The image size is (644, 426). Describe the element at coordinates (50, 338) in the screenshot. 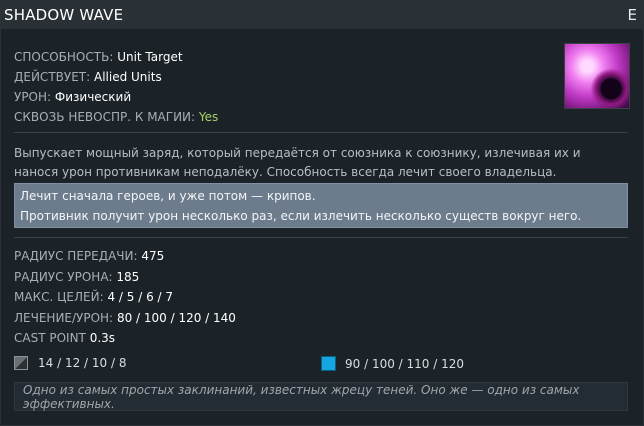

I see `value-label: CAST POINT` at that location.